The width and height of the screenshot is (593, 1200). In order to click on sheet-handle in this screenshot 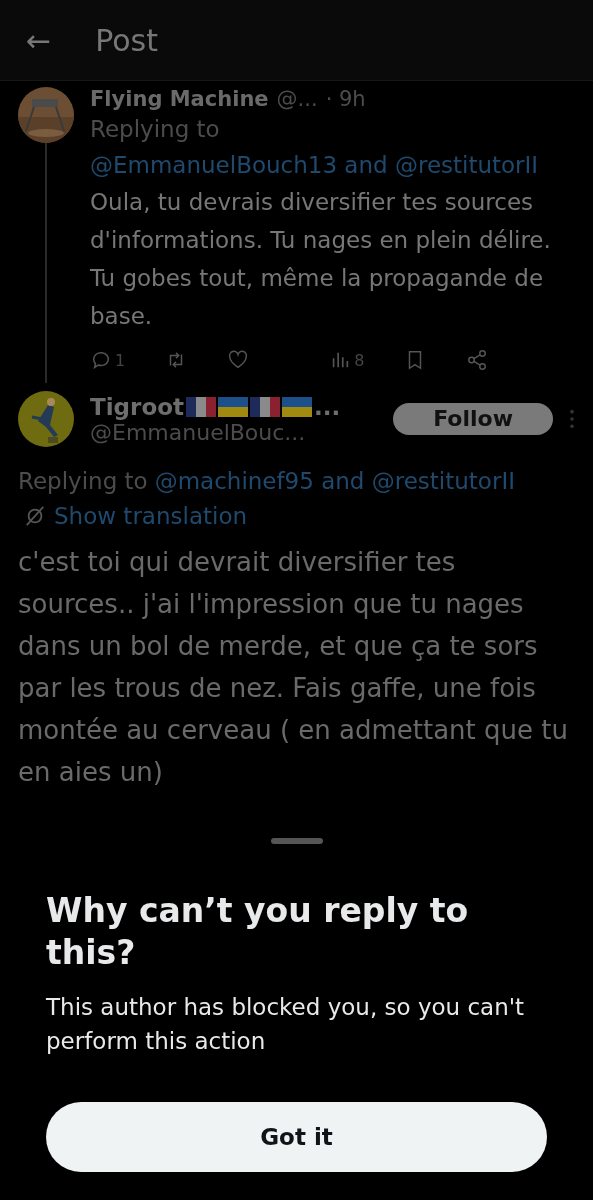, I will do `click(296, 841)`.